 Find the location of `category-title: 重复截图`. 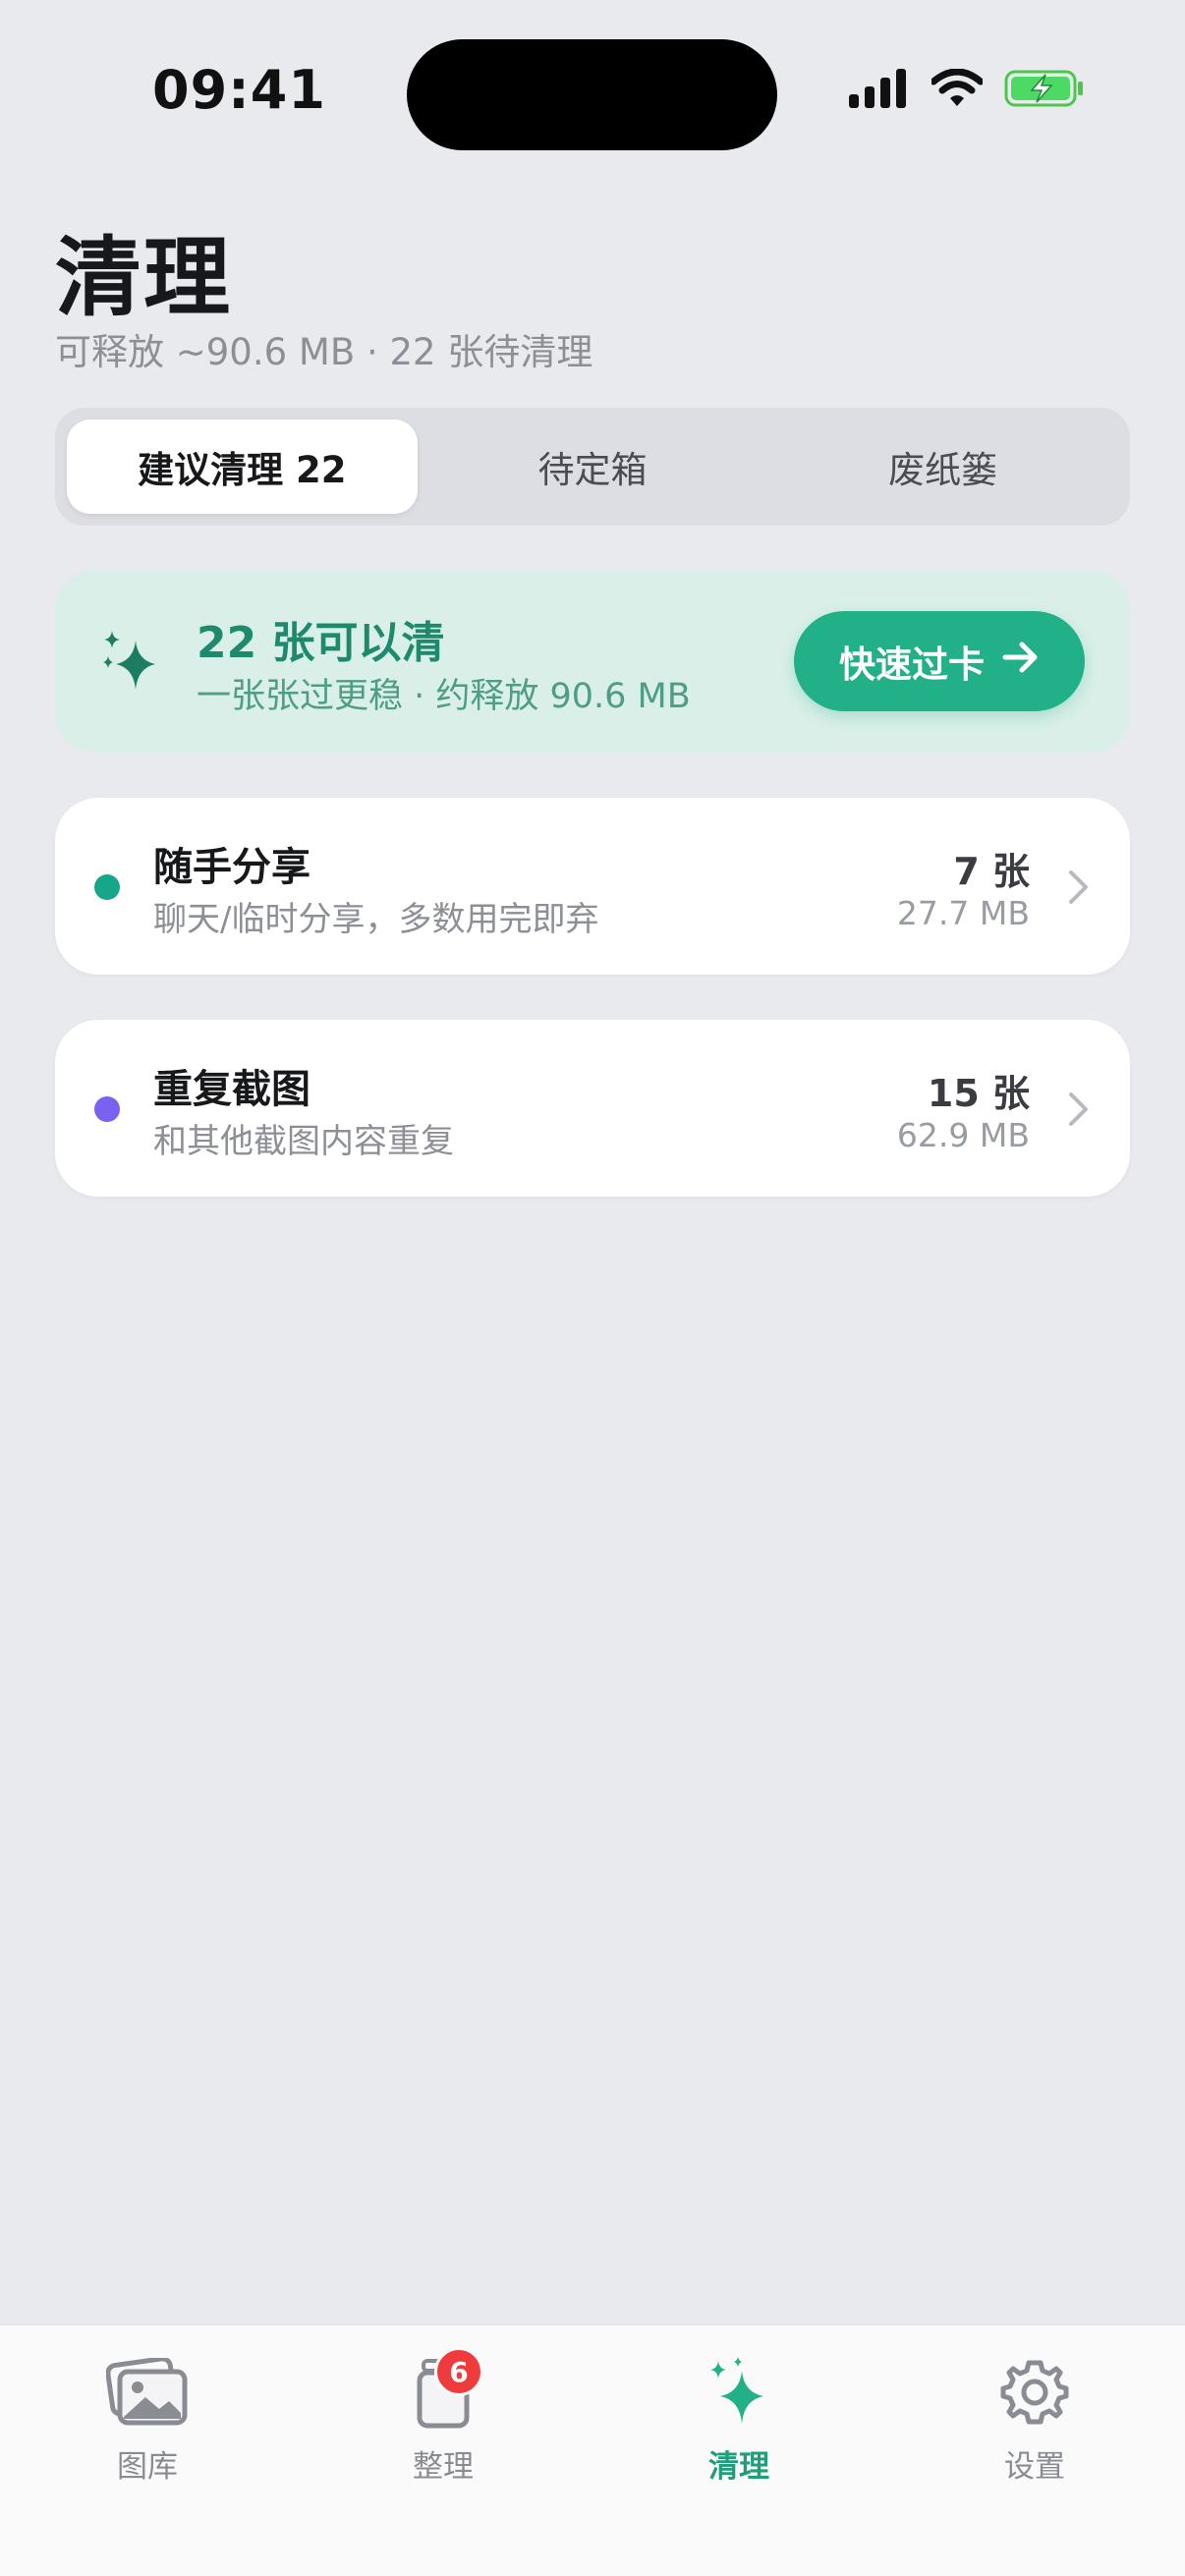

category-title: 重复截图 is located at coordinates (232, 1089).